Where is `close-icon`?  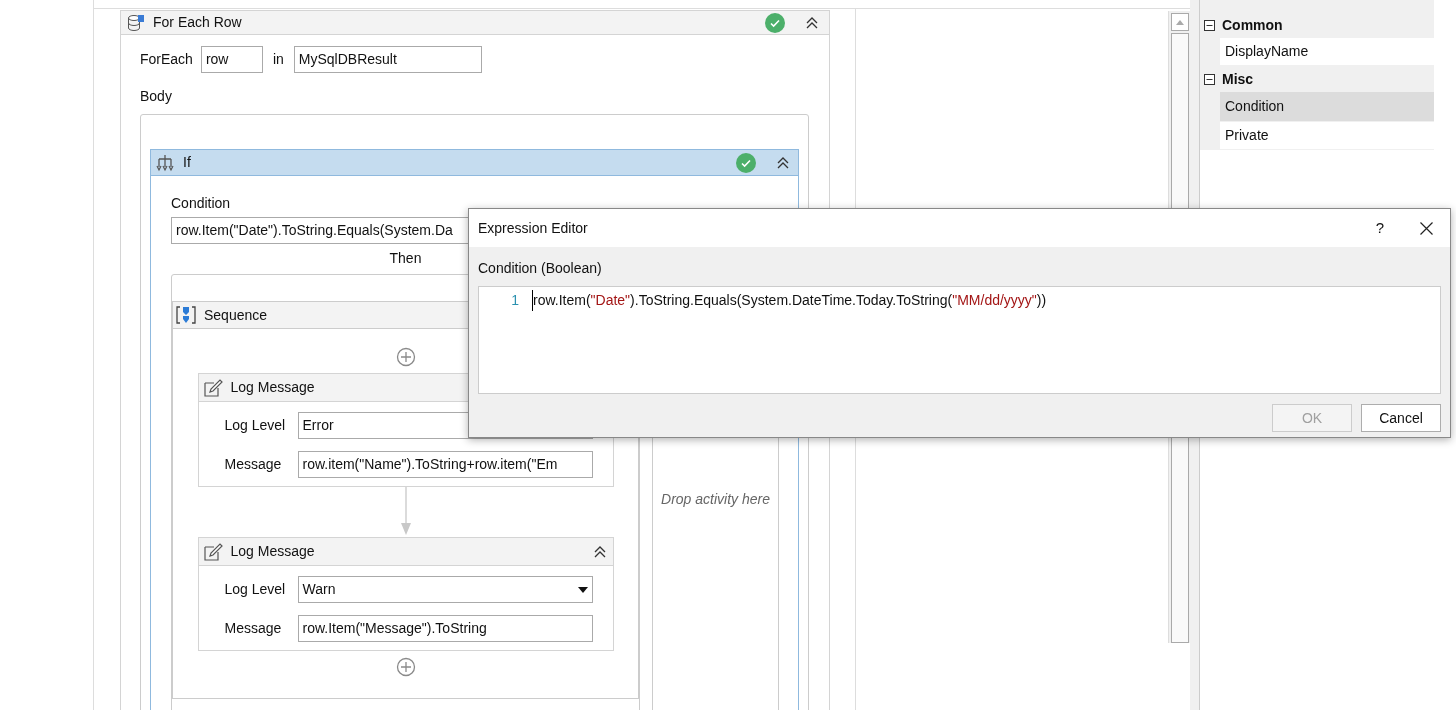 close-icon is located at coordinates (1426, 228).